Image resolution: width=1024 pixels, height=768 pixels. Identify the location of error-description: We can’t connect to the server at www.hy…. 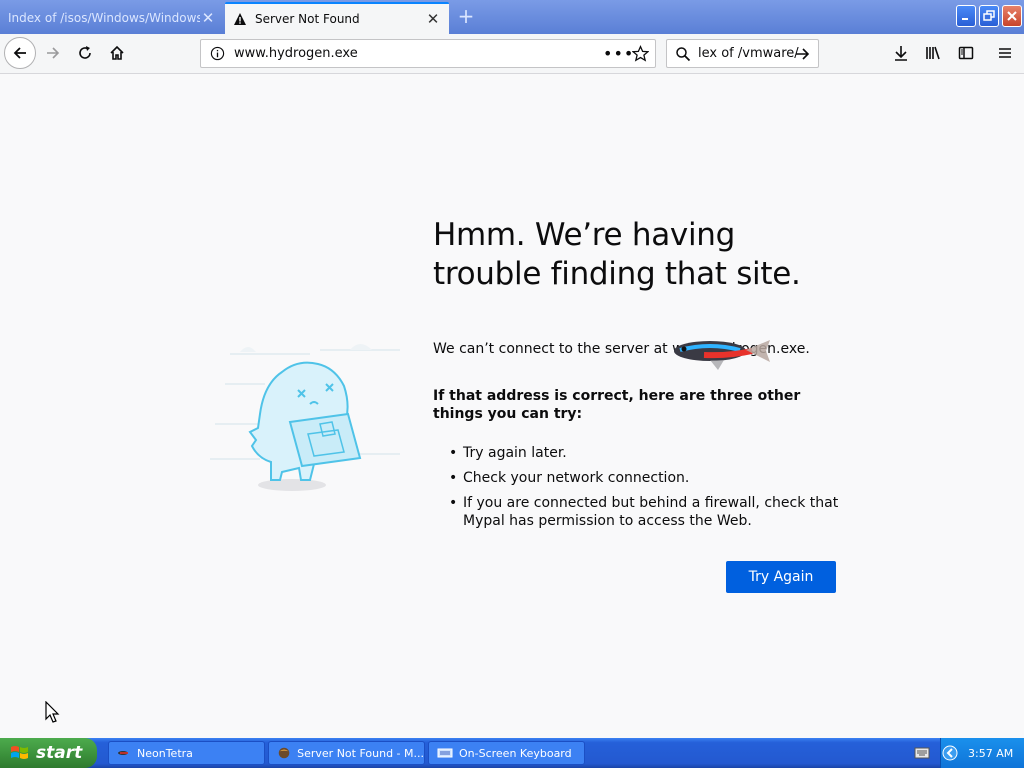
(621, 349).